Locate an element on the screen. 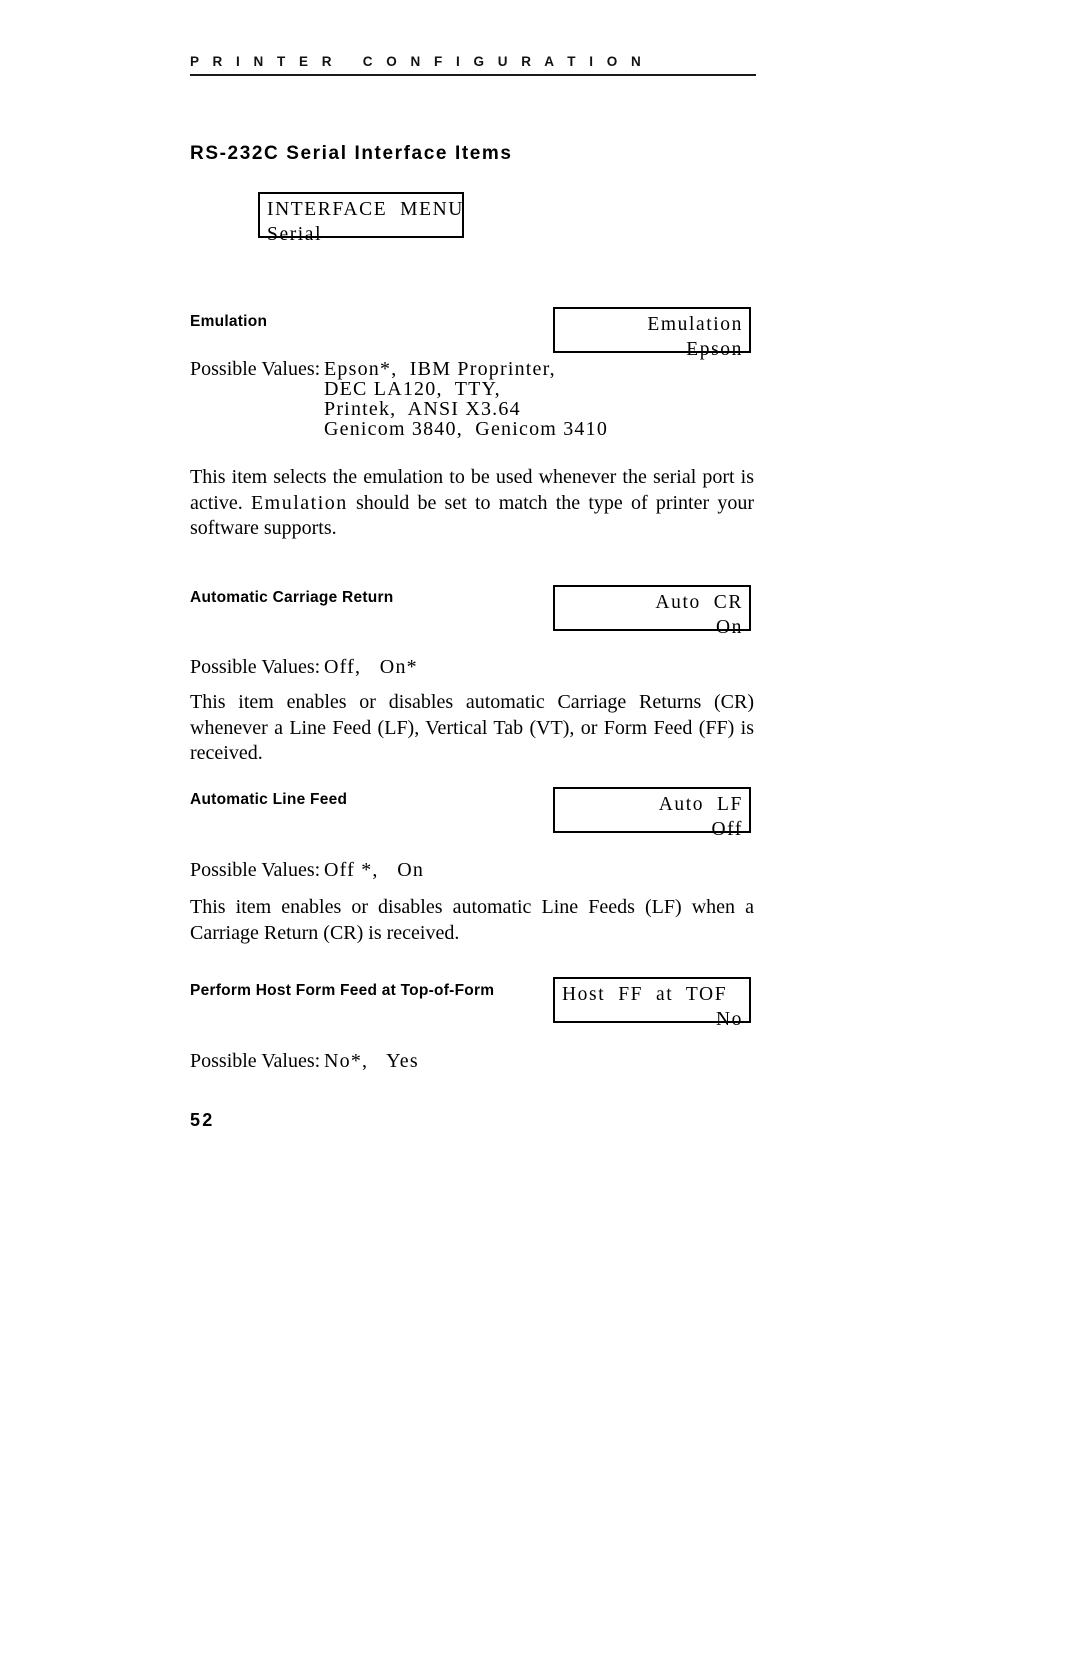 Image resolution: width=1080 pixels, height=1669 pixels. lcd-line-2: Off is located at coordinates (727, 829).